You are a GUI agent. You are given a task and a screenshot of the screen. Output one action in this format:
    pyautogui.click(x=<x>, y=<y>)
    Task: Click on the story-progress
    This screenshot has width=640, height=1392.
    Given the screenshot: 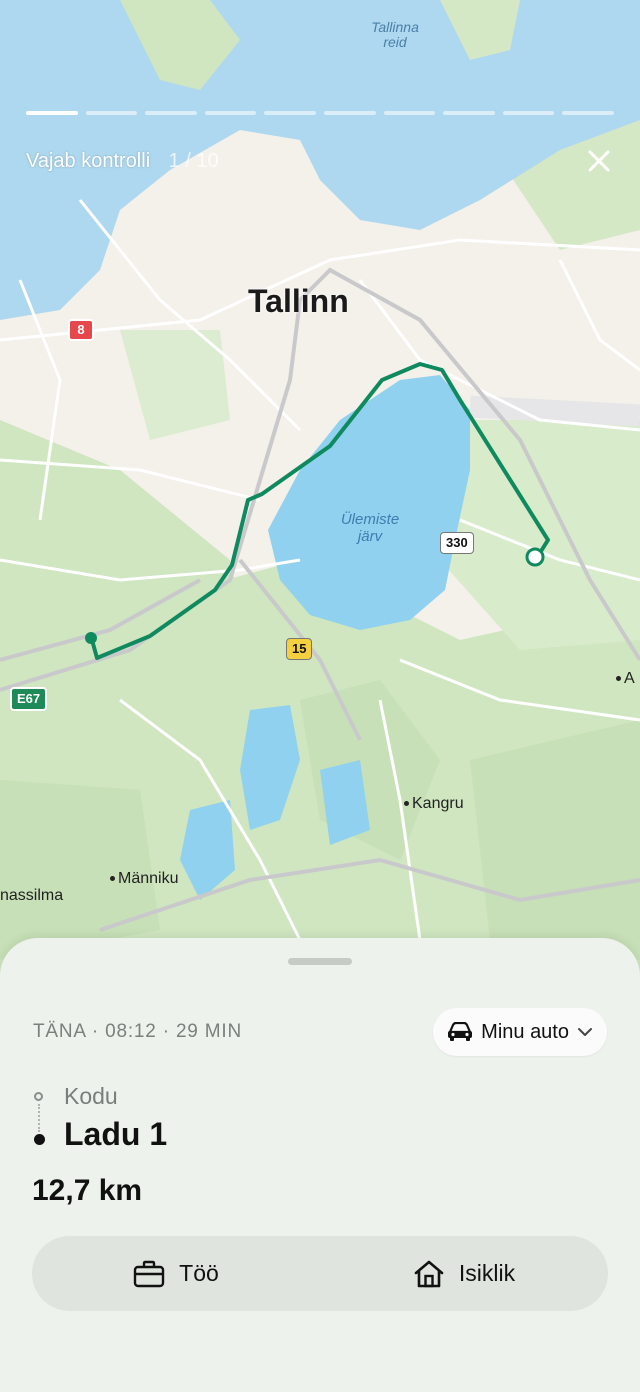 What is the action you would take?
    pyautogui.click(x=320, y=113)
    